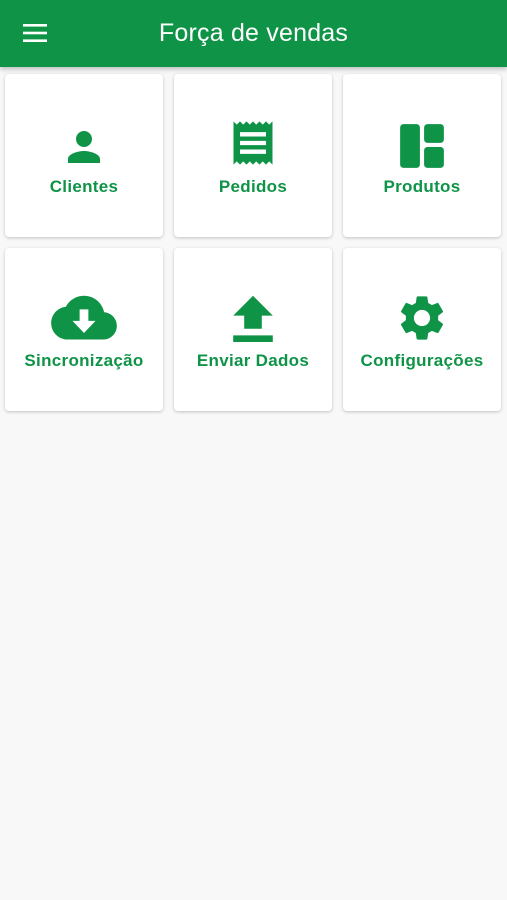  I want to click on cloud-download-icon, so click(84, 317).